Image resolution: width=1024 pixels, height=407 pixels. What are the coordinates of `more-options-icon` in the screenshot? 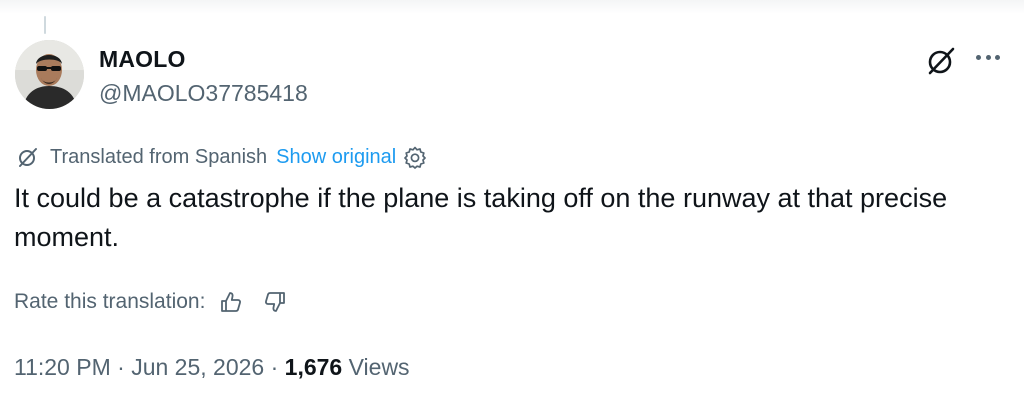 It's located at (988, 57).